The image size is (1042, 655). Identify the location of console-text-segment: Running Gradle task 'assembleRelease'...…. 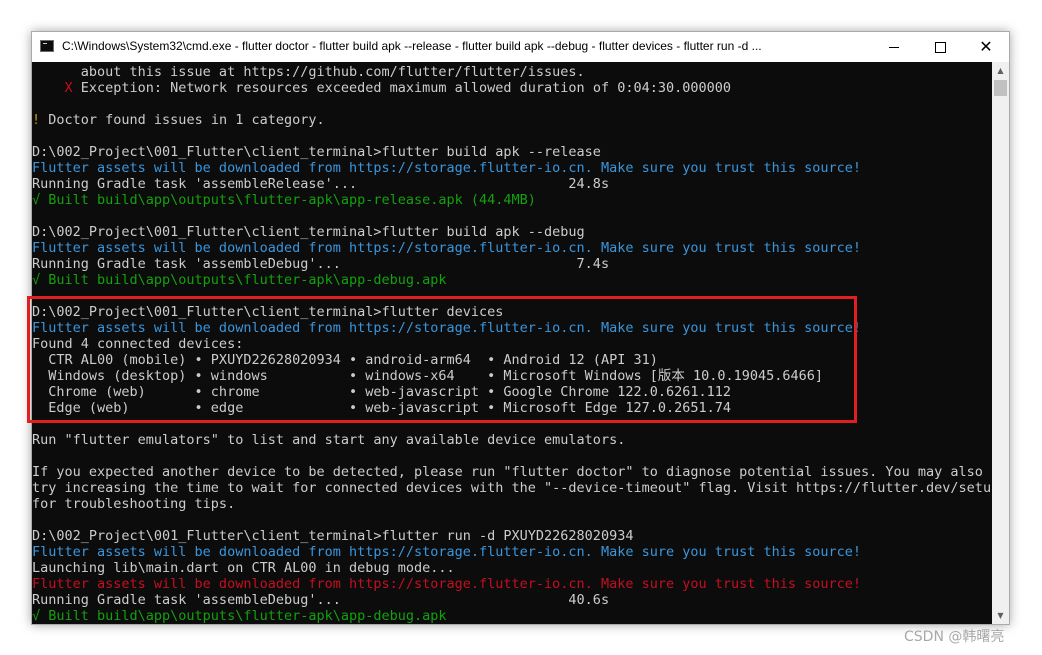
(321, 184).